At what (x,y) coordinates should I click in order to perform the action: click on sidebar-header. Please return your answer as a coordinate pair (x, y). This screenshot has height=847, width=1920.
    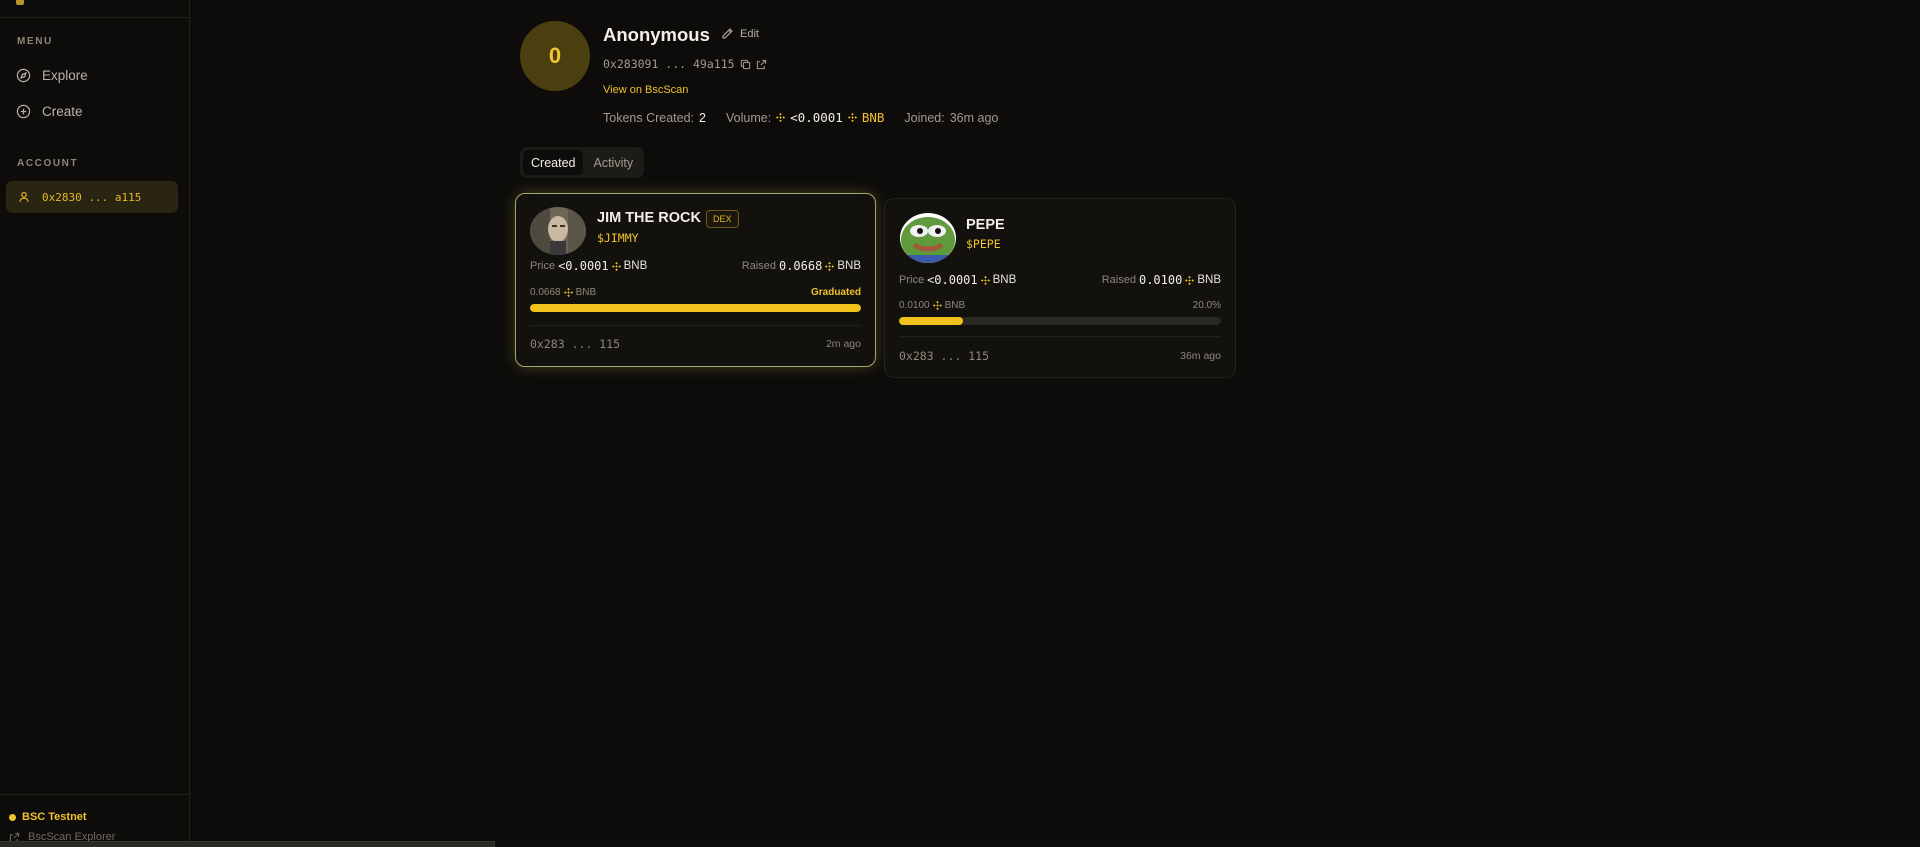
    Looking at the image, I should click on (94, 9).